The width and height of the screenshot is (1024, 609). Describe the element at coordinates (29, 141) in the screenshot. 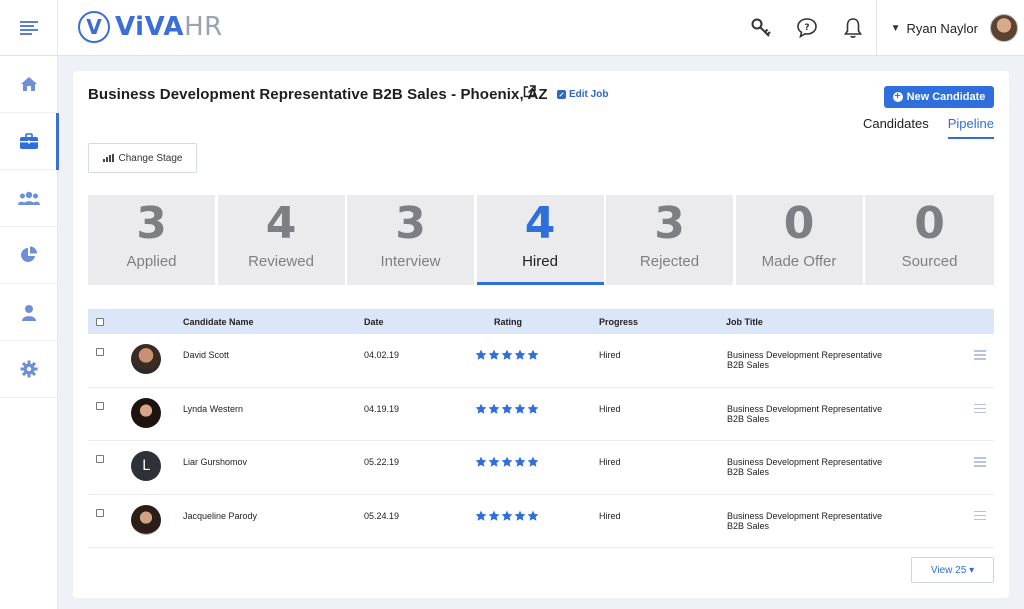

I see `sidebar-item-jobs` at that location.